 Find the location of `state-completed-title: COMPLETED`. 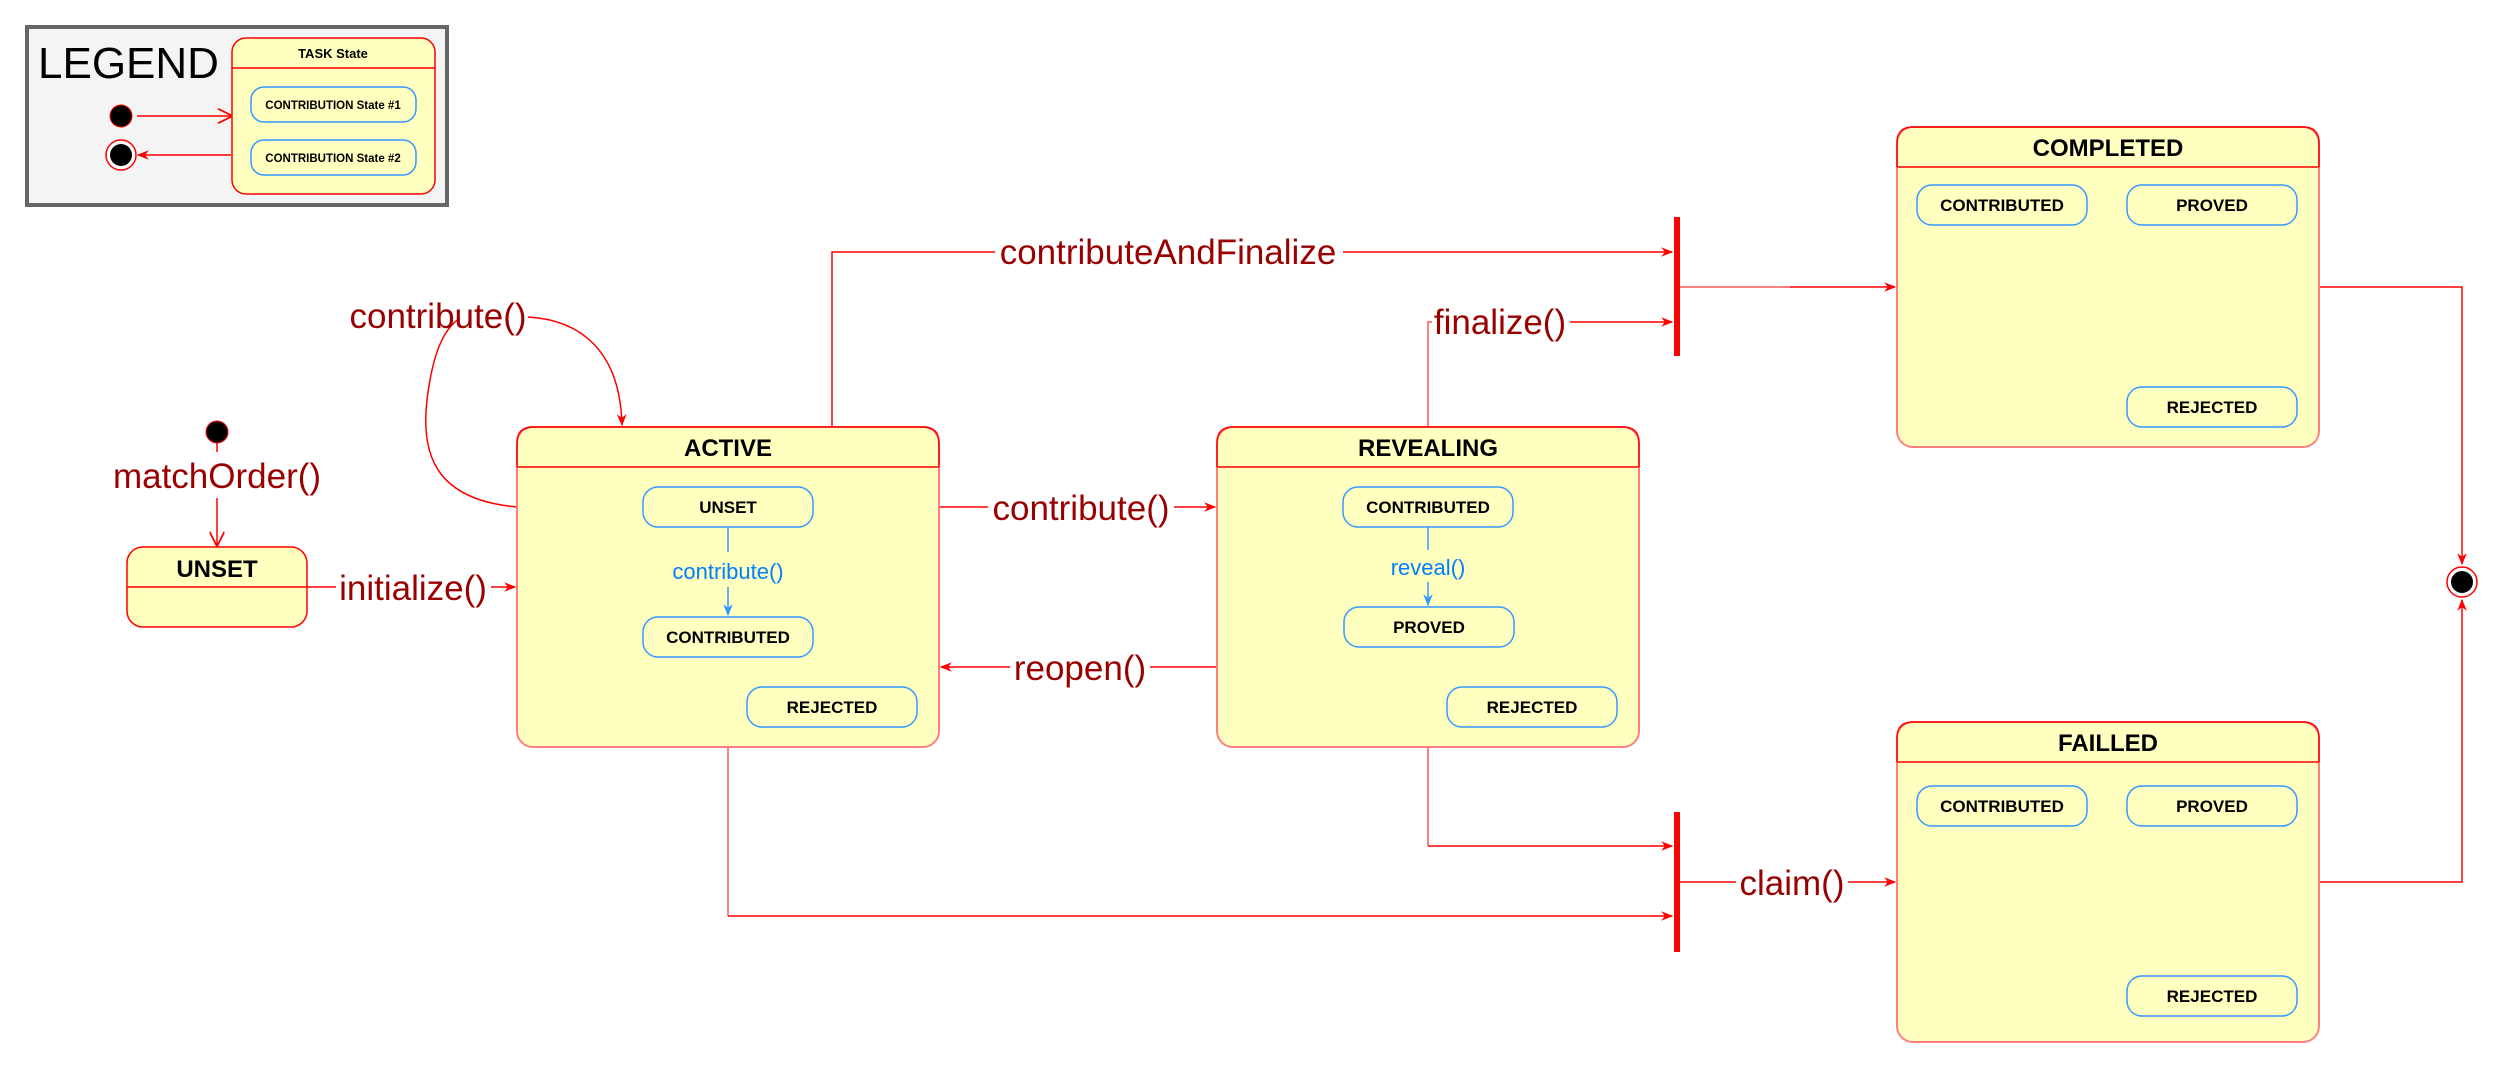

state-completed-title: COMPLETED is located at coordinates (2108, 148).